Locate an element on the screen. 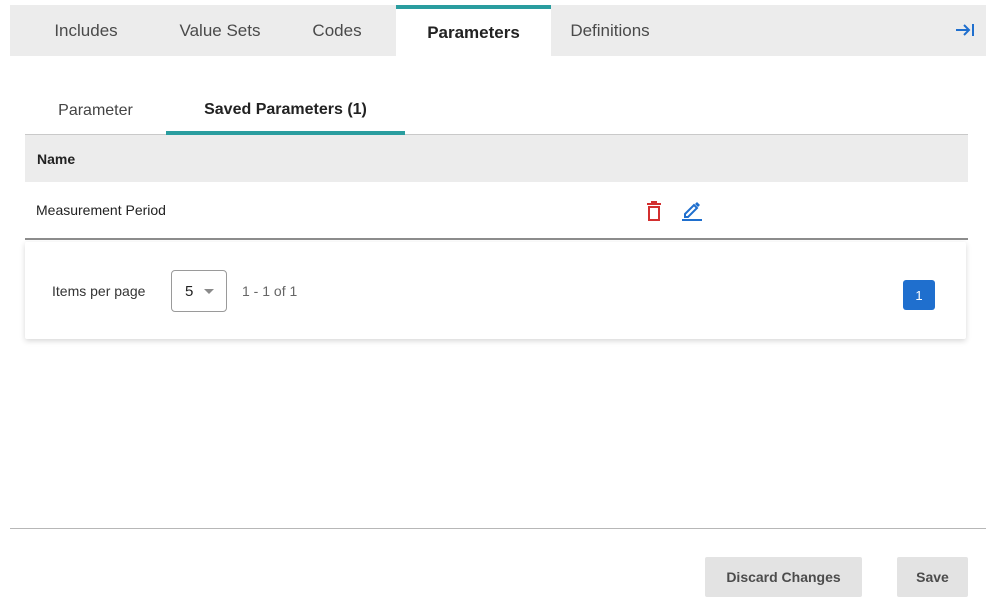 The image size is (986, 609). pencil-icon is located at coordinates (691, 210).